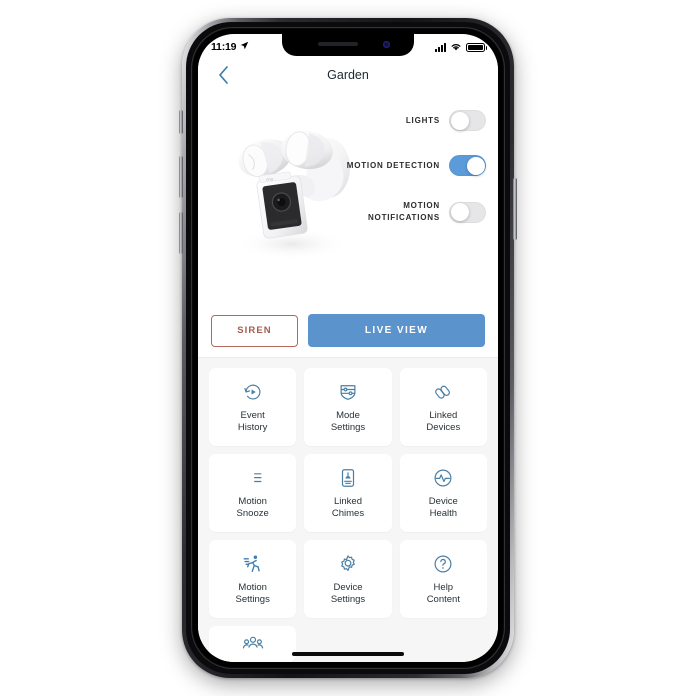 The height and width of the screenshot is (696, 696). I want to click on back-button, so click(223, 75).